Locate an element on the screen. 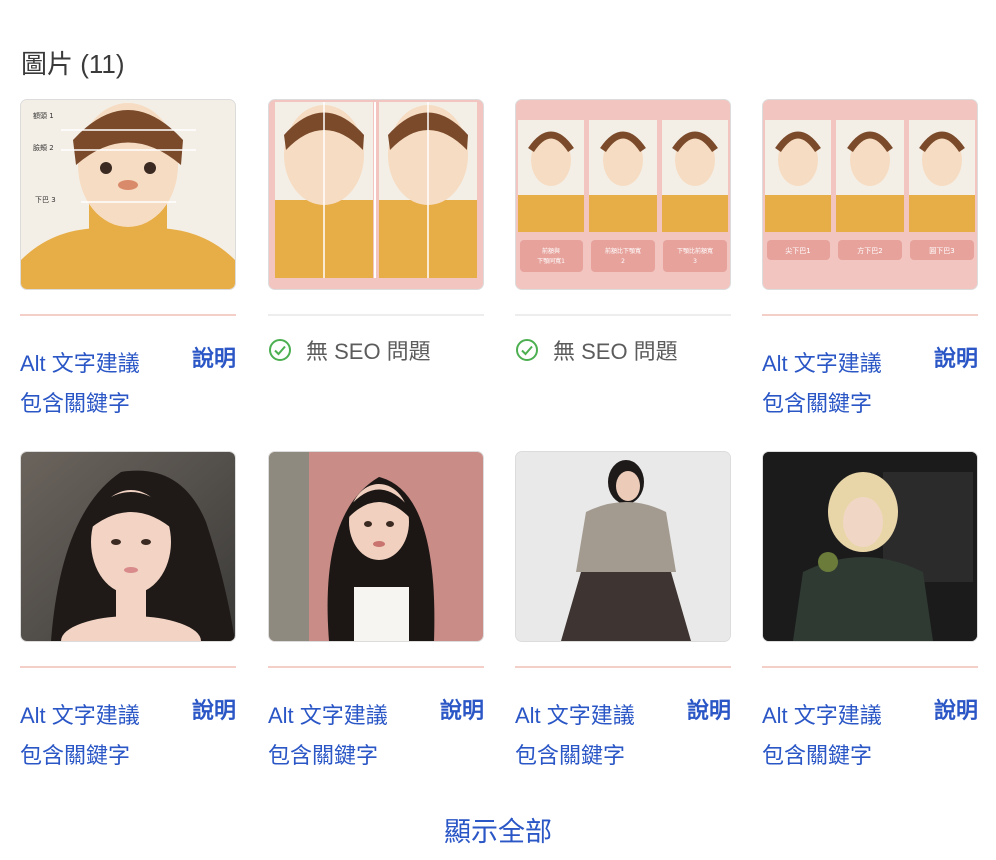  thumb-label-1: 尖下巴1 is located at coordinates (797, 250).